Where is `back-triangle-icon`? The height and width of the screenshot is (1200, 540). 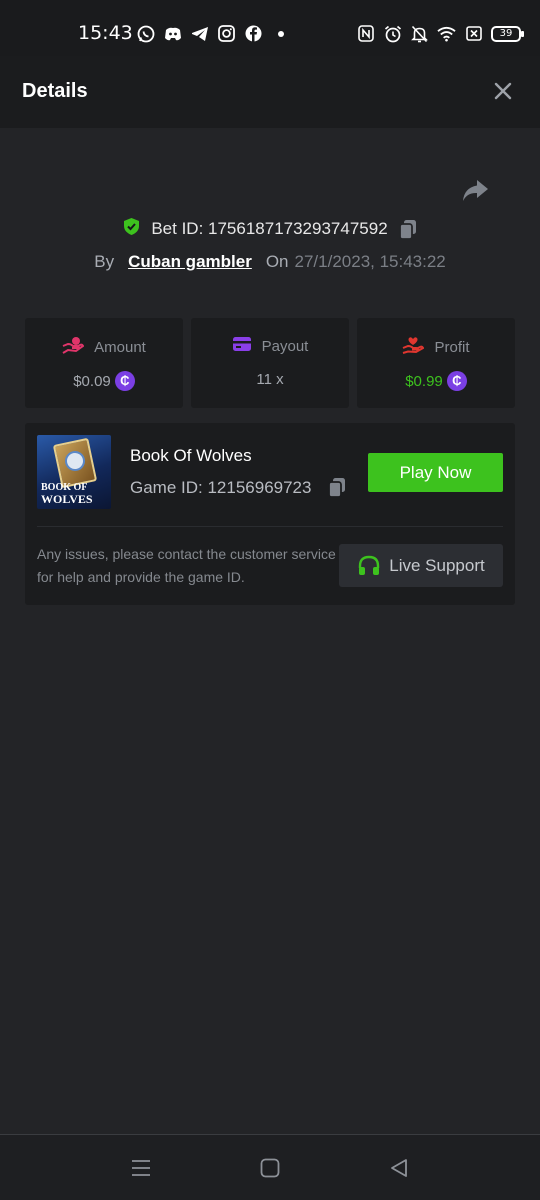
back-triangle-icon is located at coordinates (399, 1168).